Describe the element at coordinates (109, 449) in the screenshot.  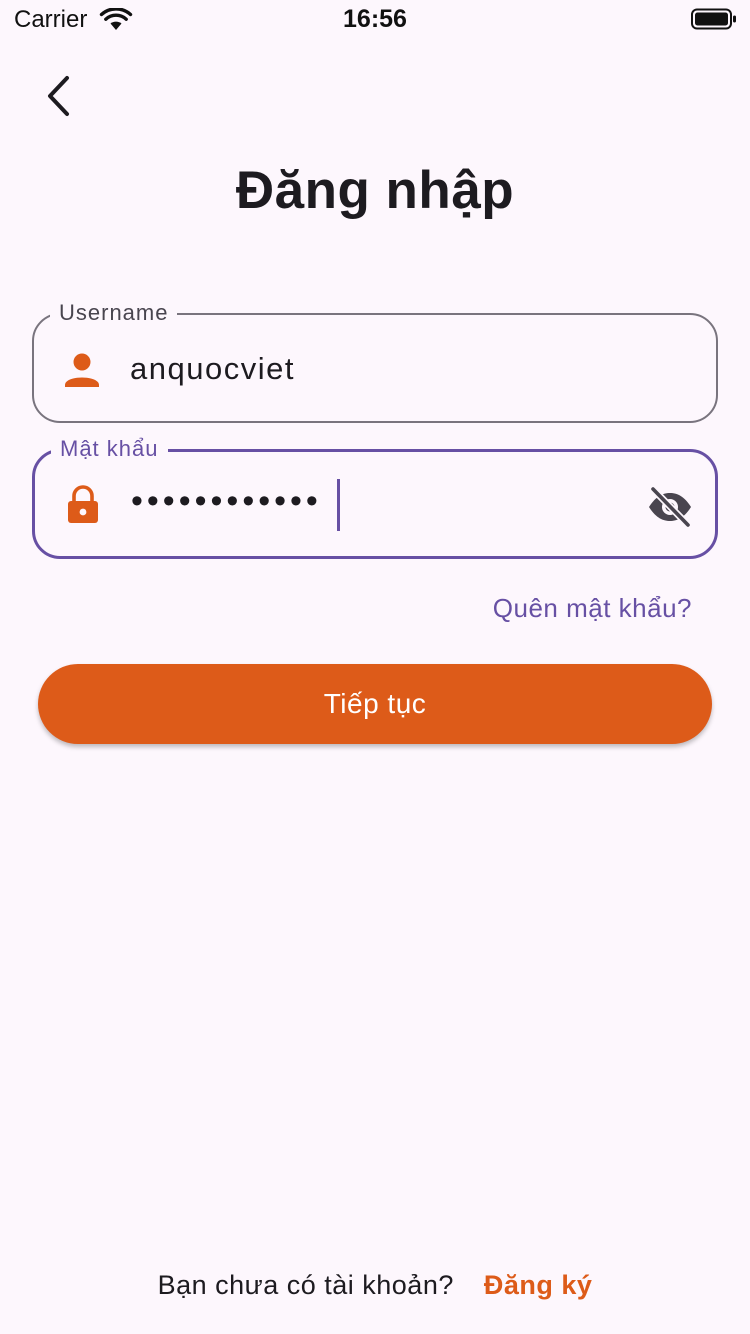
I see `password-label: Mật khẩu` at that location.